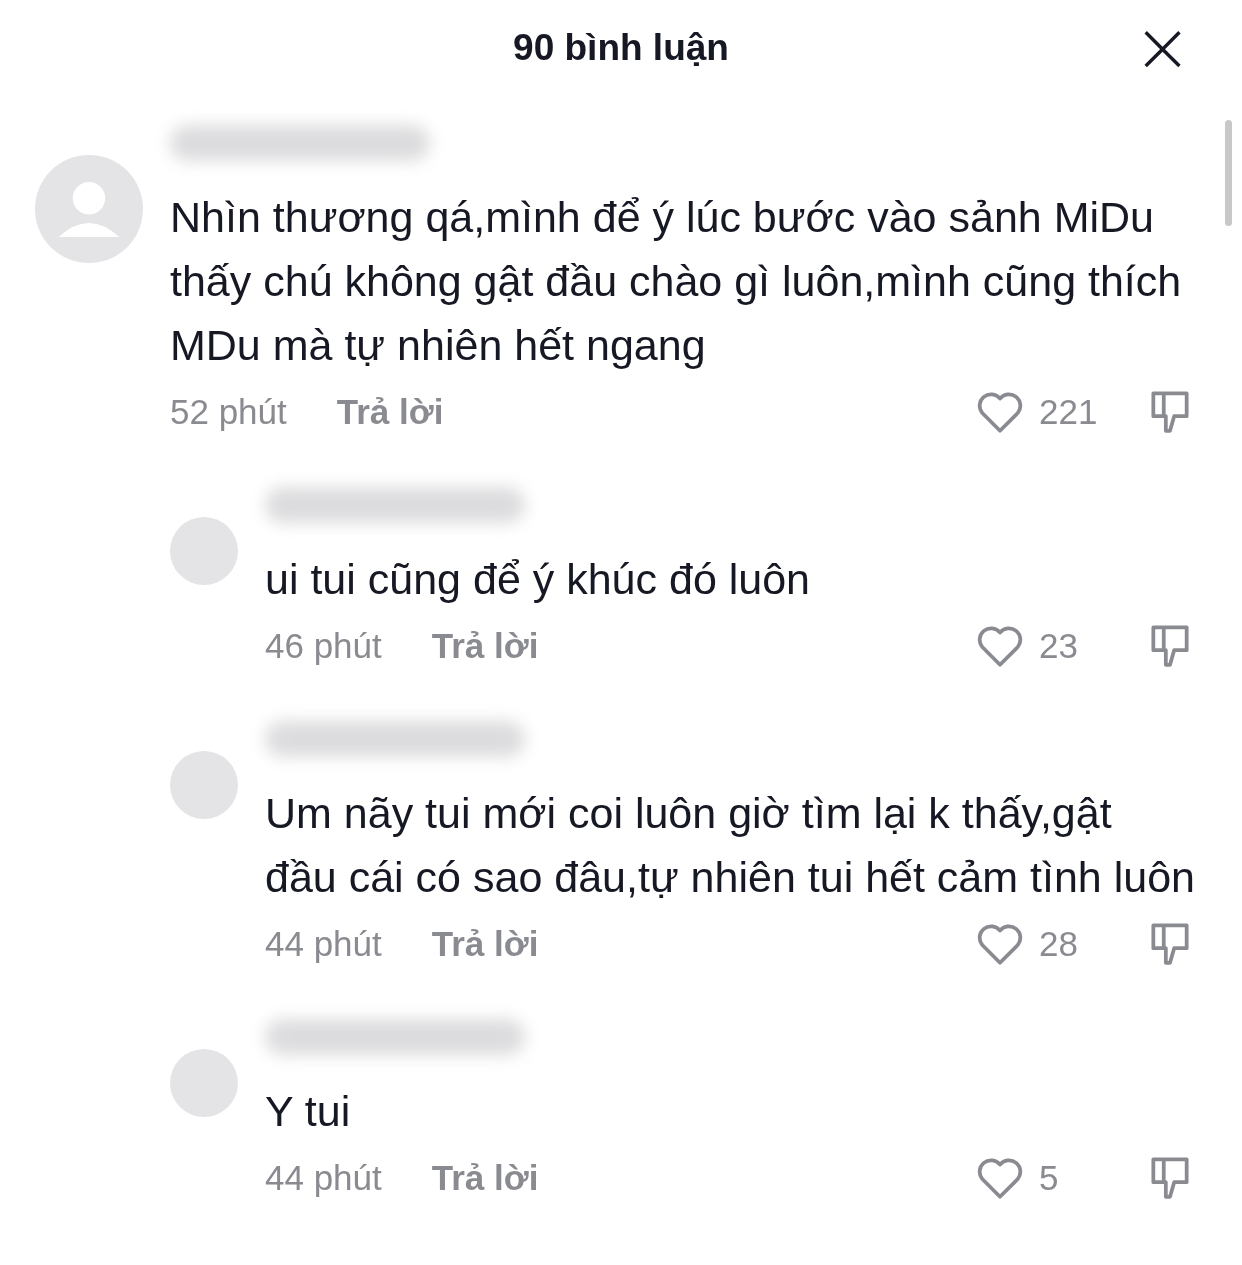  What do you see at coordinates (1068, 412) in the screenshot?
I see `like-count: 221` at bounding box center [1068, 412].